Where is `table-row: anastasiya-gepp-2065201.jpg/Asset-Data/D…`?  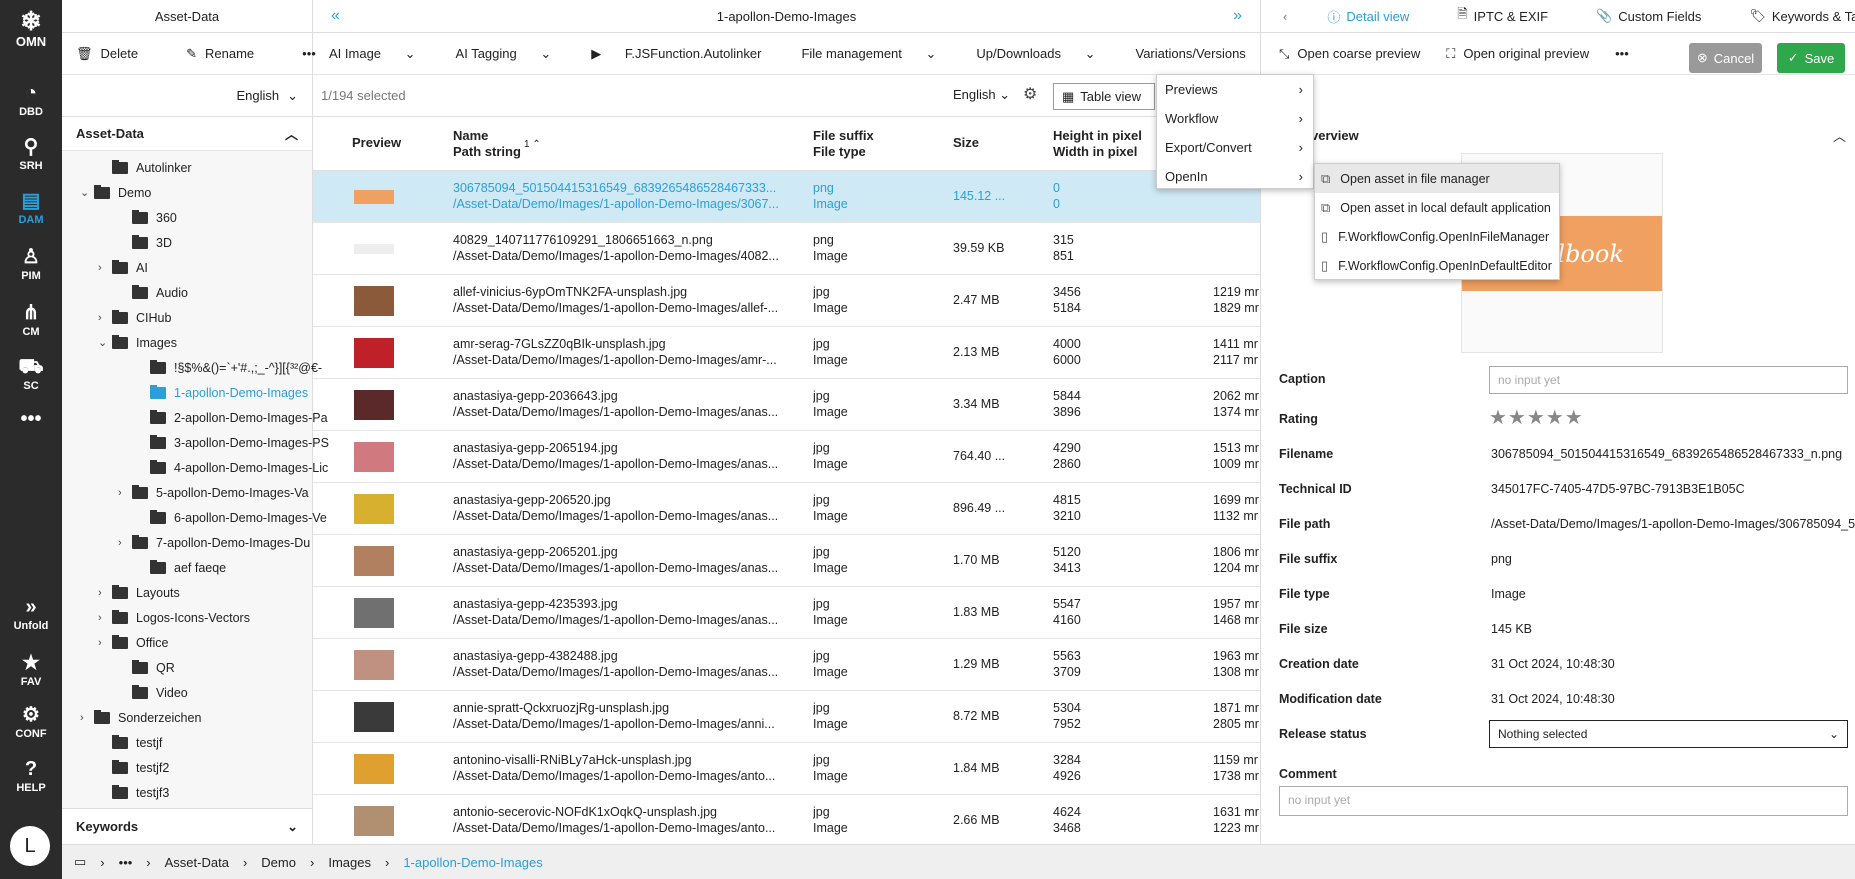 table-row: anastasiya-gepp-2065201.jpg/Asset-Data/D… is located at coordinates (786, 561).